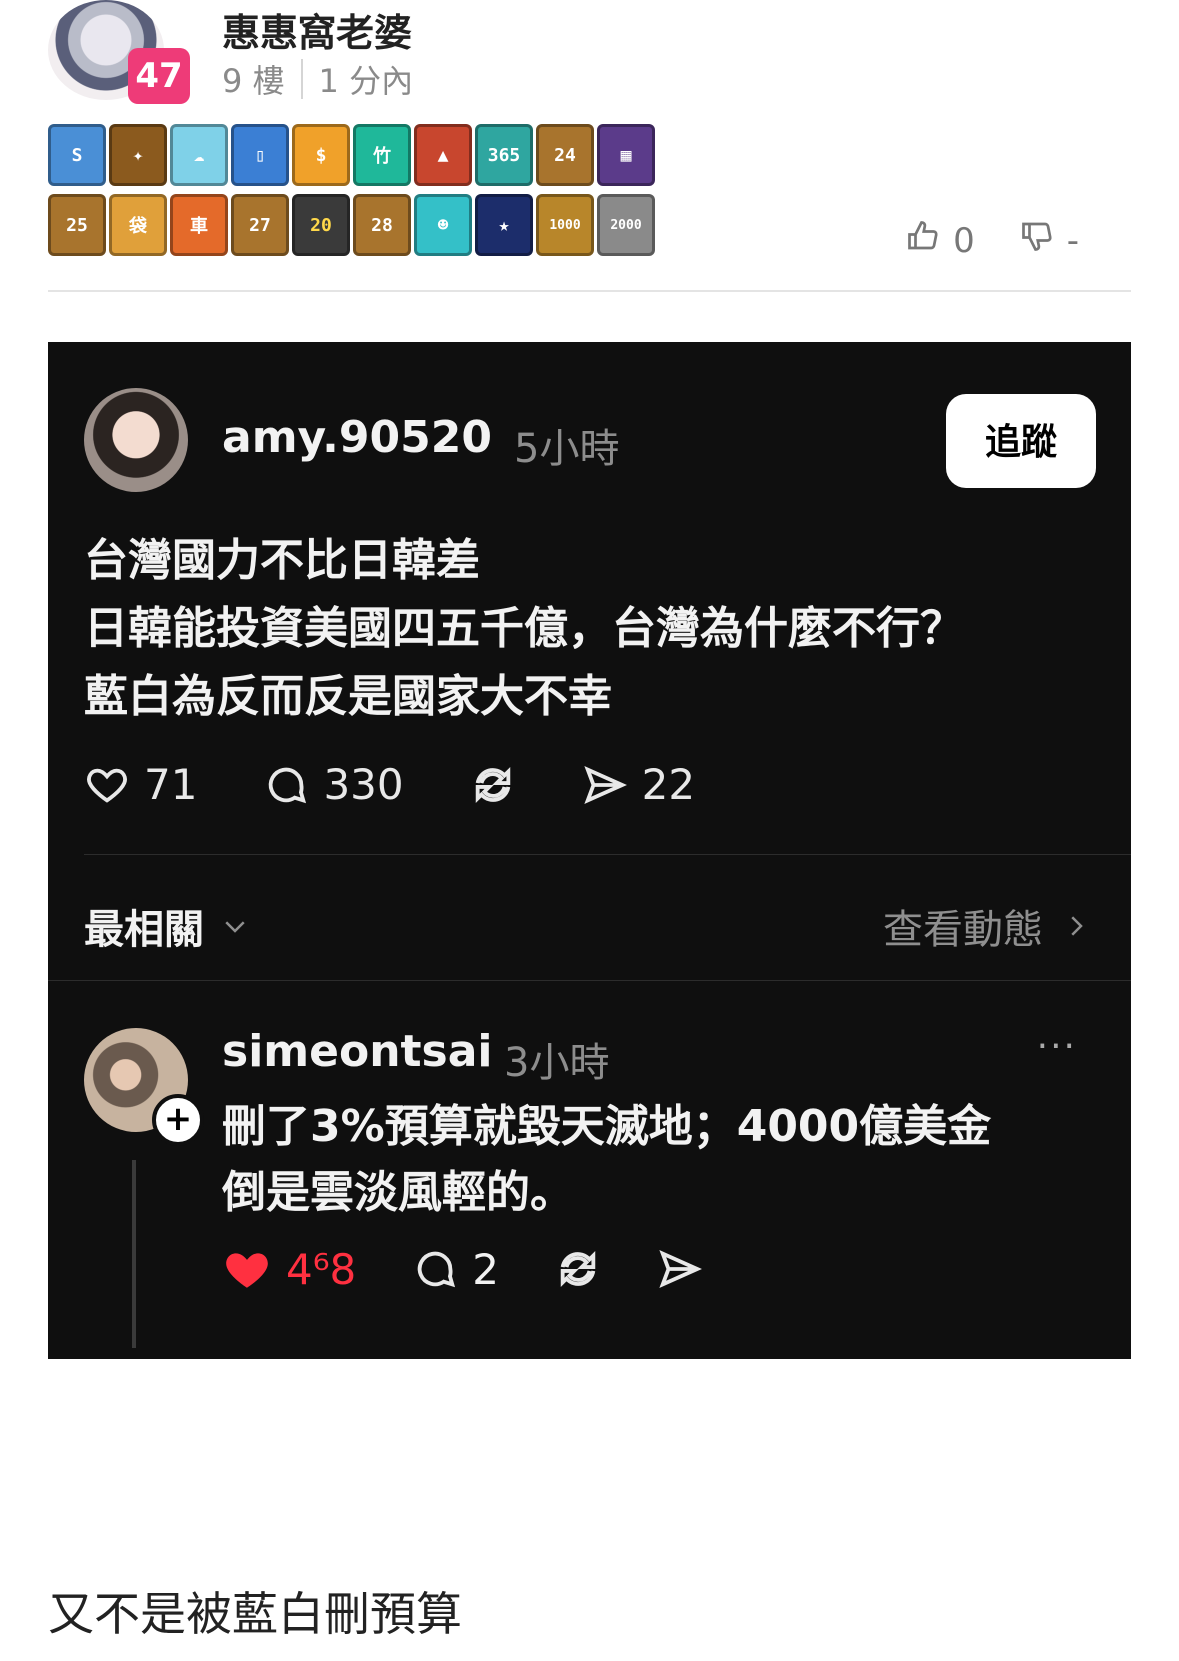 This screenshot has width=1179, height=1661. Describe the element at coordinates (253, 81) in the screenshot. I see `floor-number: 9 樓` at that location.